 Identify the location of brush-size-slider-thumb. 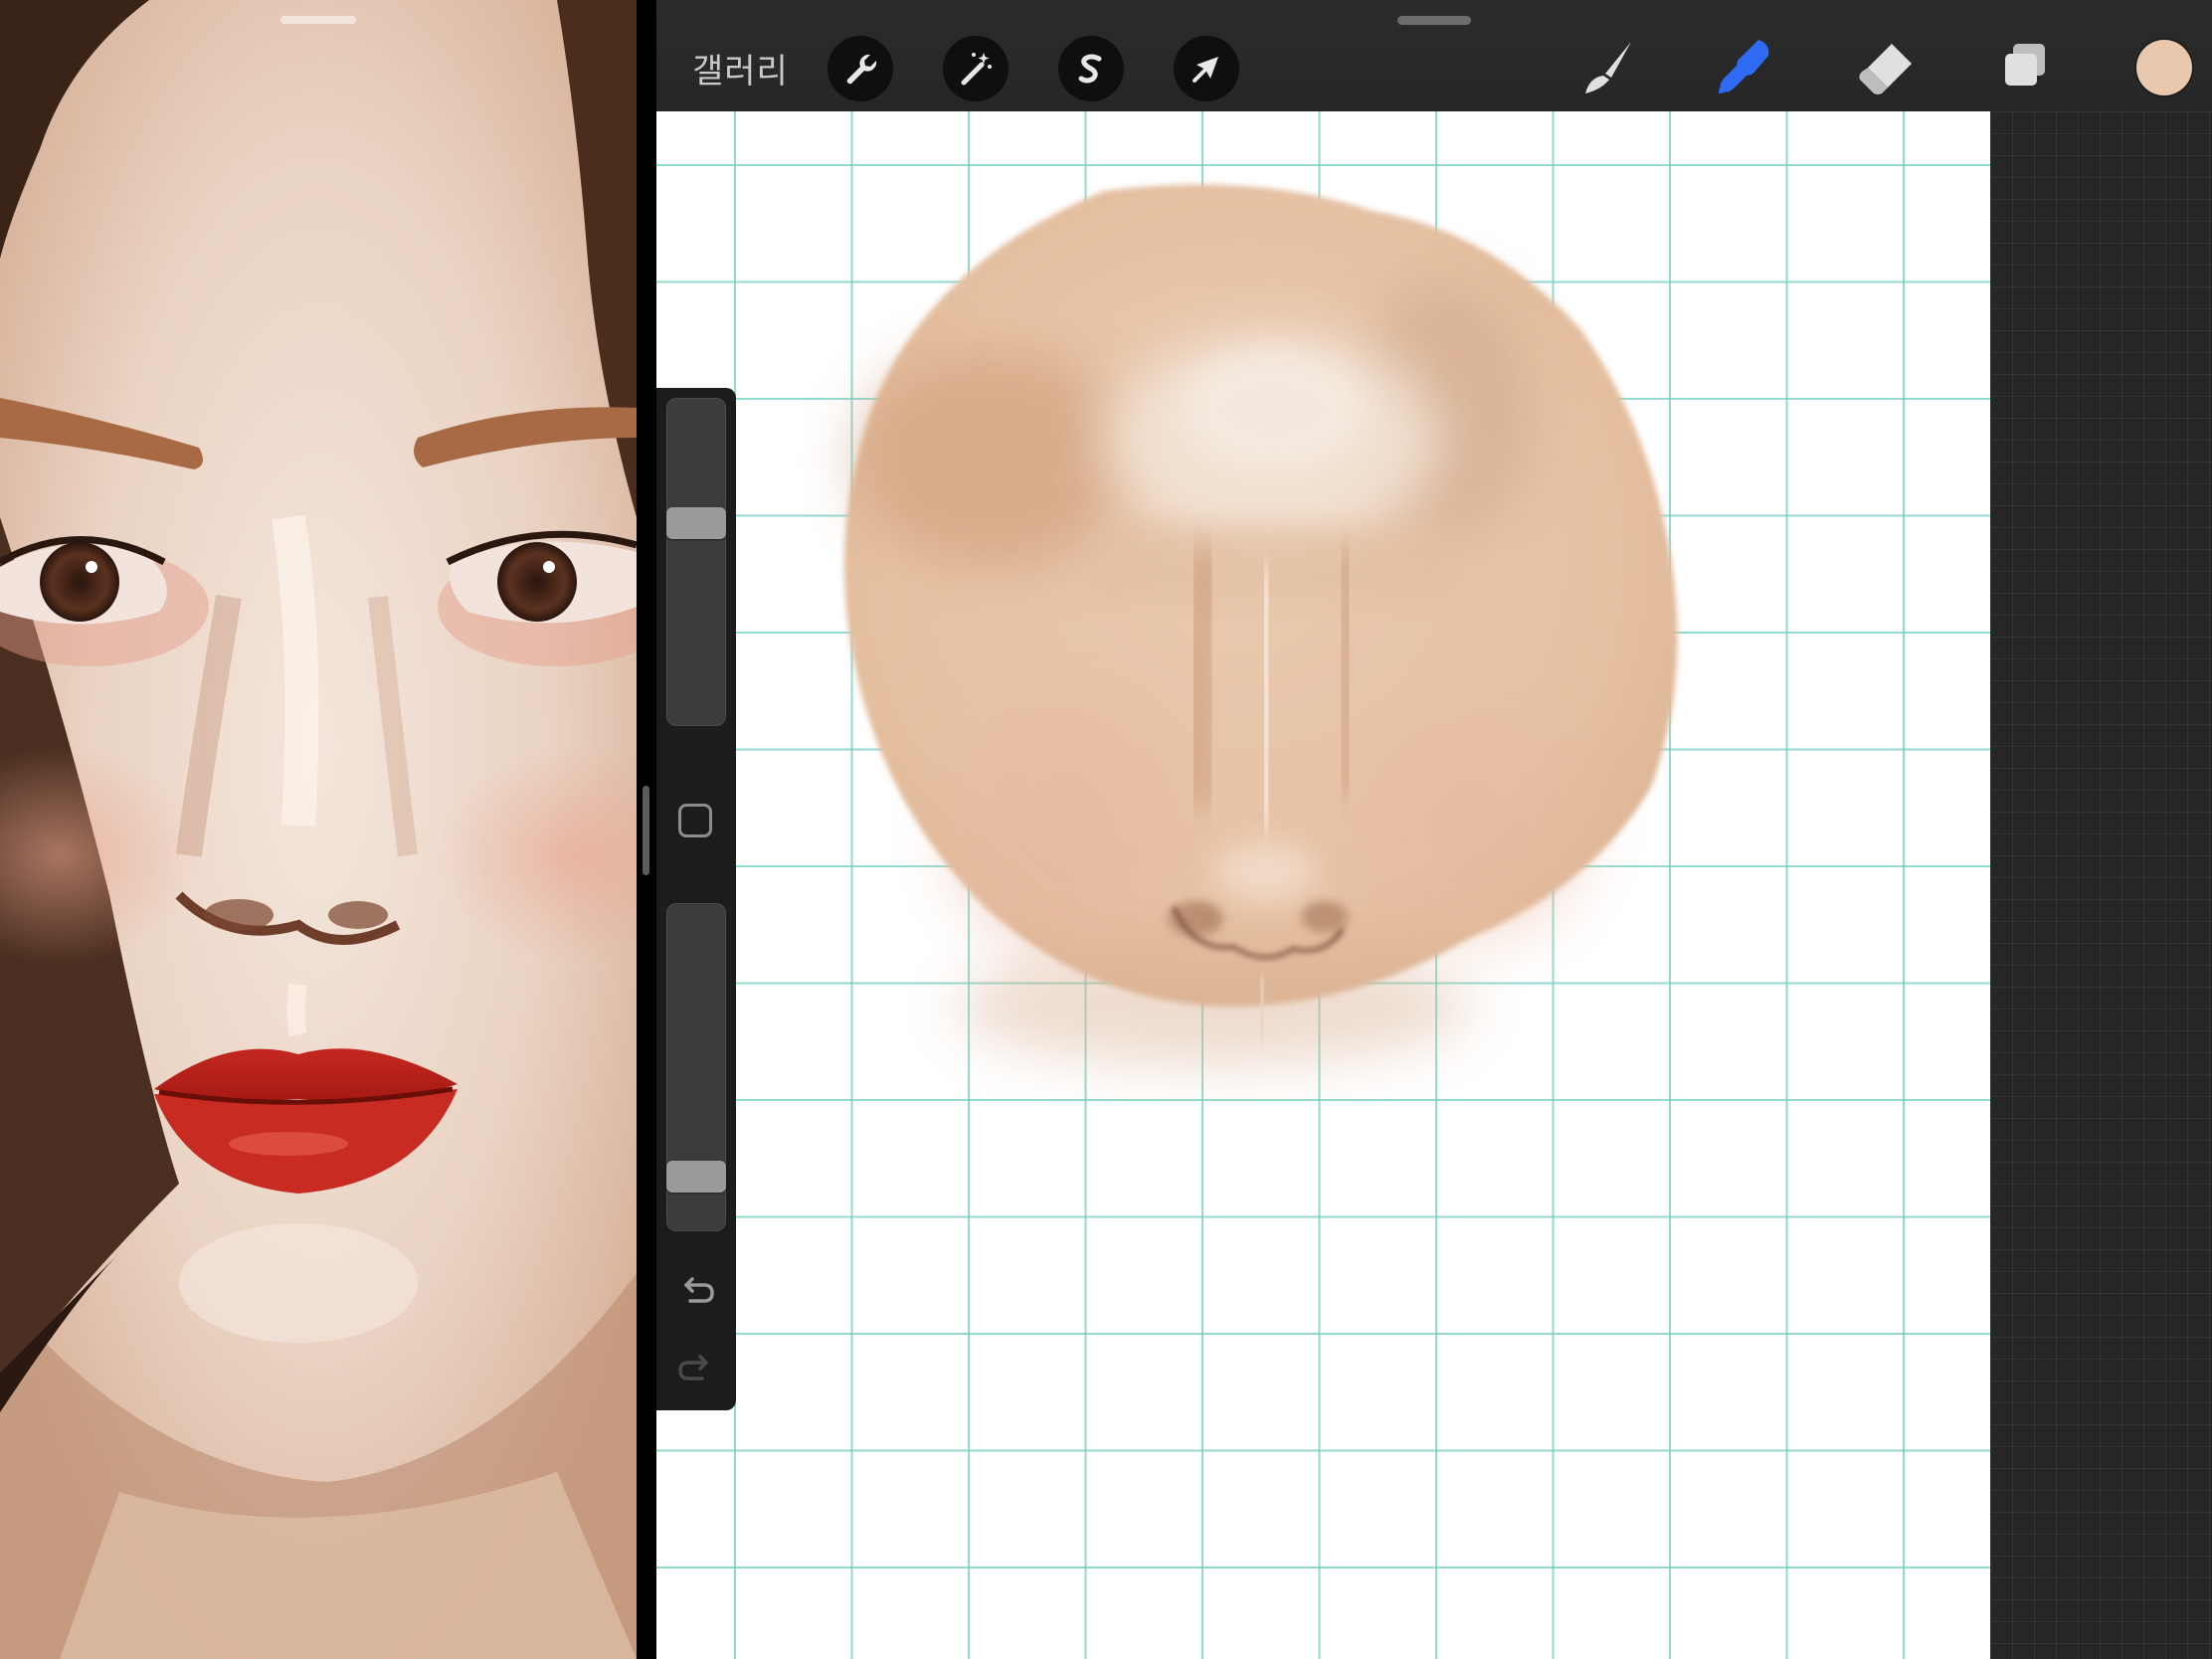
(696, 523).